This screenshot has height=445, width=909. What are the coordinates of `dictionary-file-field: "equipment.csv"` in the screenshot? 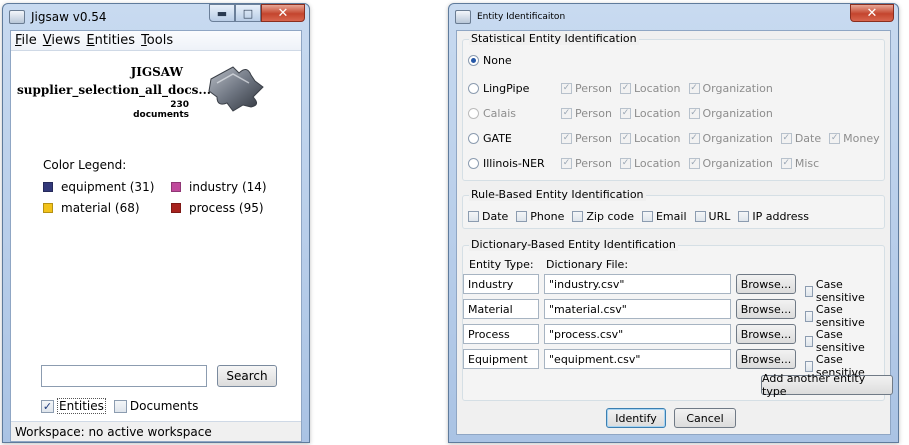 It's located at (637, 359).